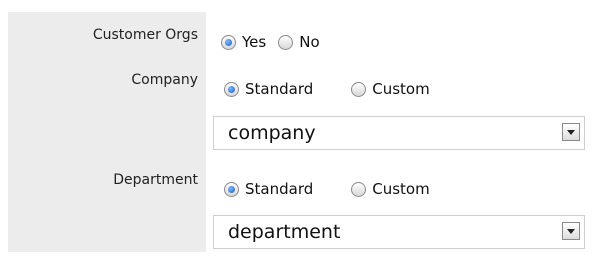 Image resolution: width=594 pixels, height=257 pixels. What do you see at coordinates (359, 189) in the screenshot?
I see `department-custom-radio` at bounding box center [359, 189].